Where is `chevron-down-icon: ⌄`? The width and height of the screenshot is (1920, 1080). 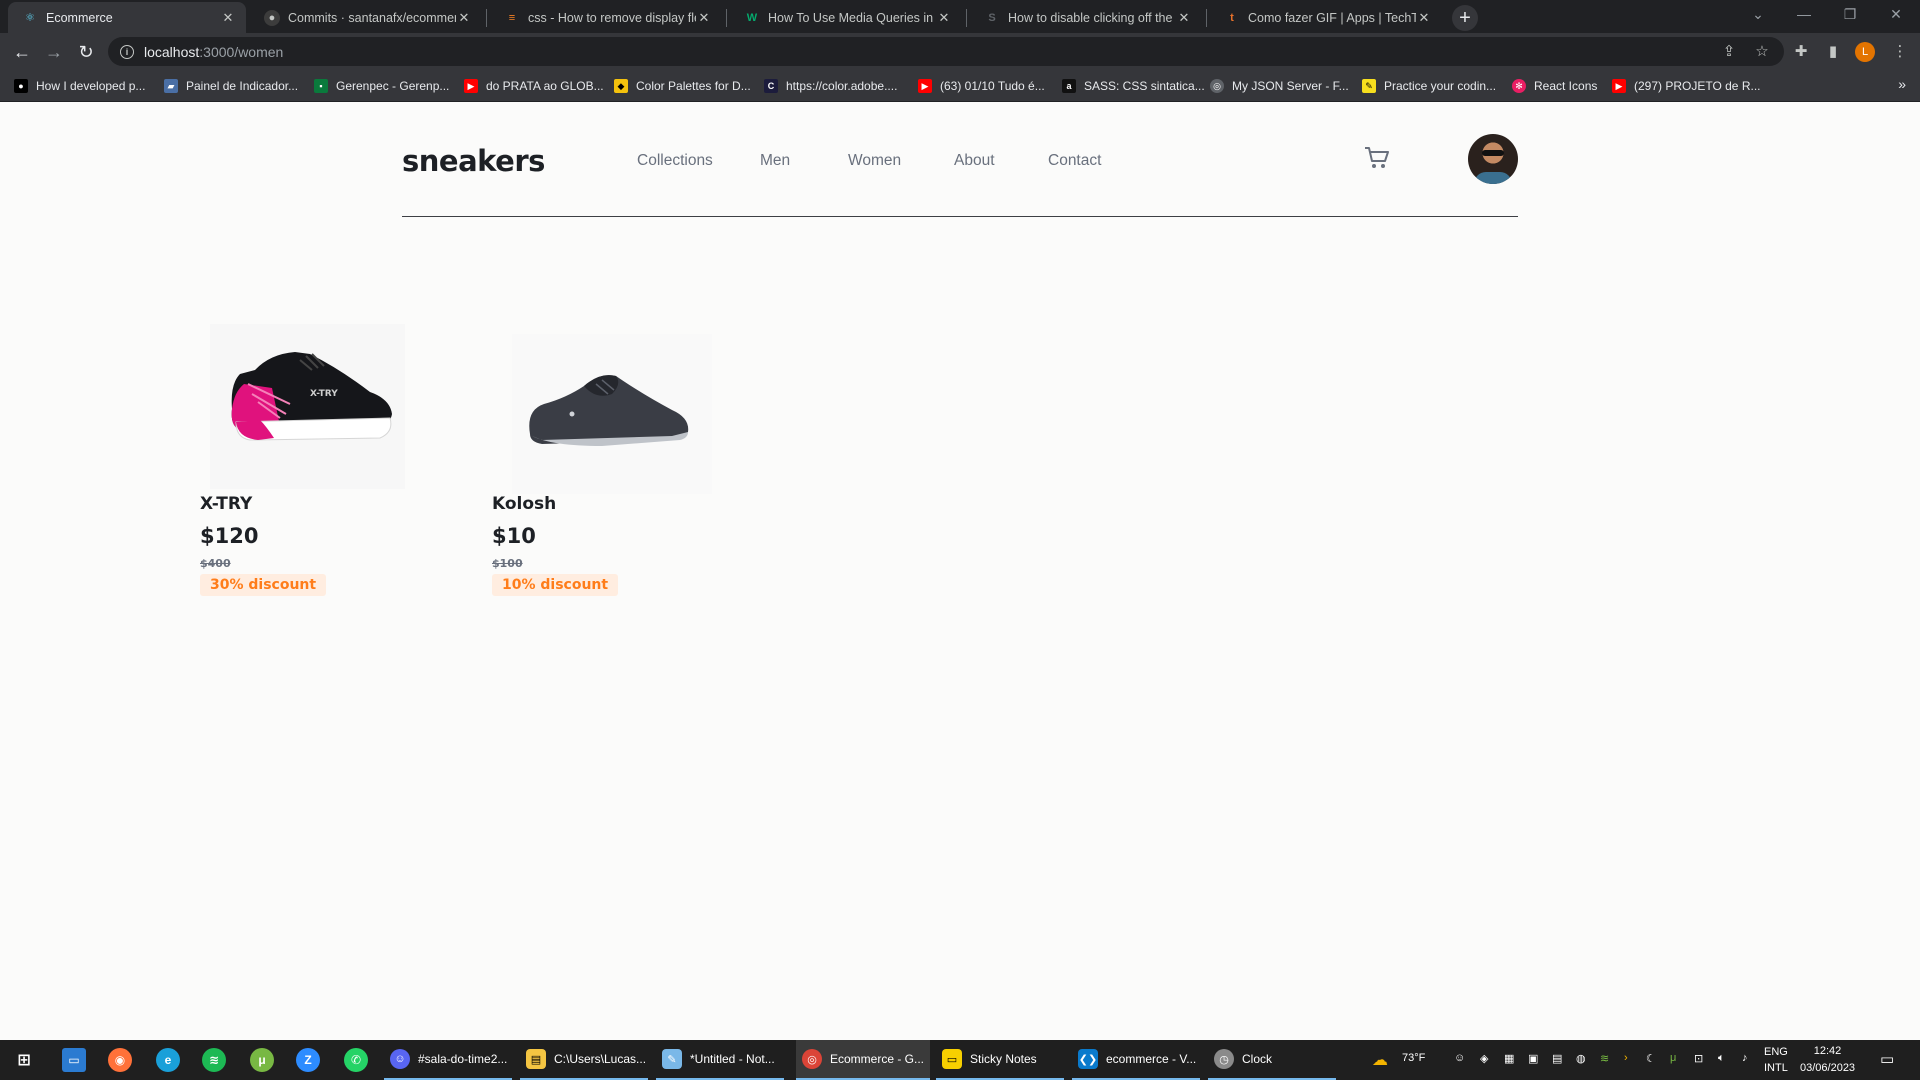
chevron-down-icon: ⌄ is located at coordinates (1758, 14).